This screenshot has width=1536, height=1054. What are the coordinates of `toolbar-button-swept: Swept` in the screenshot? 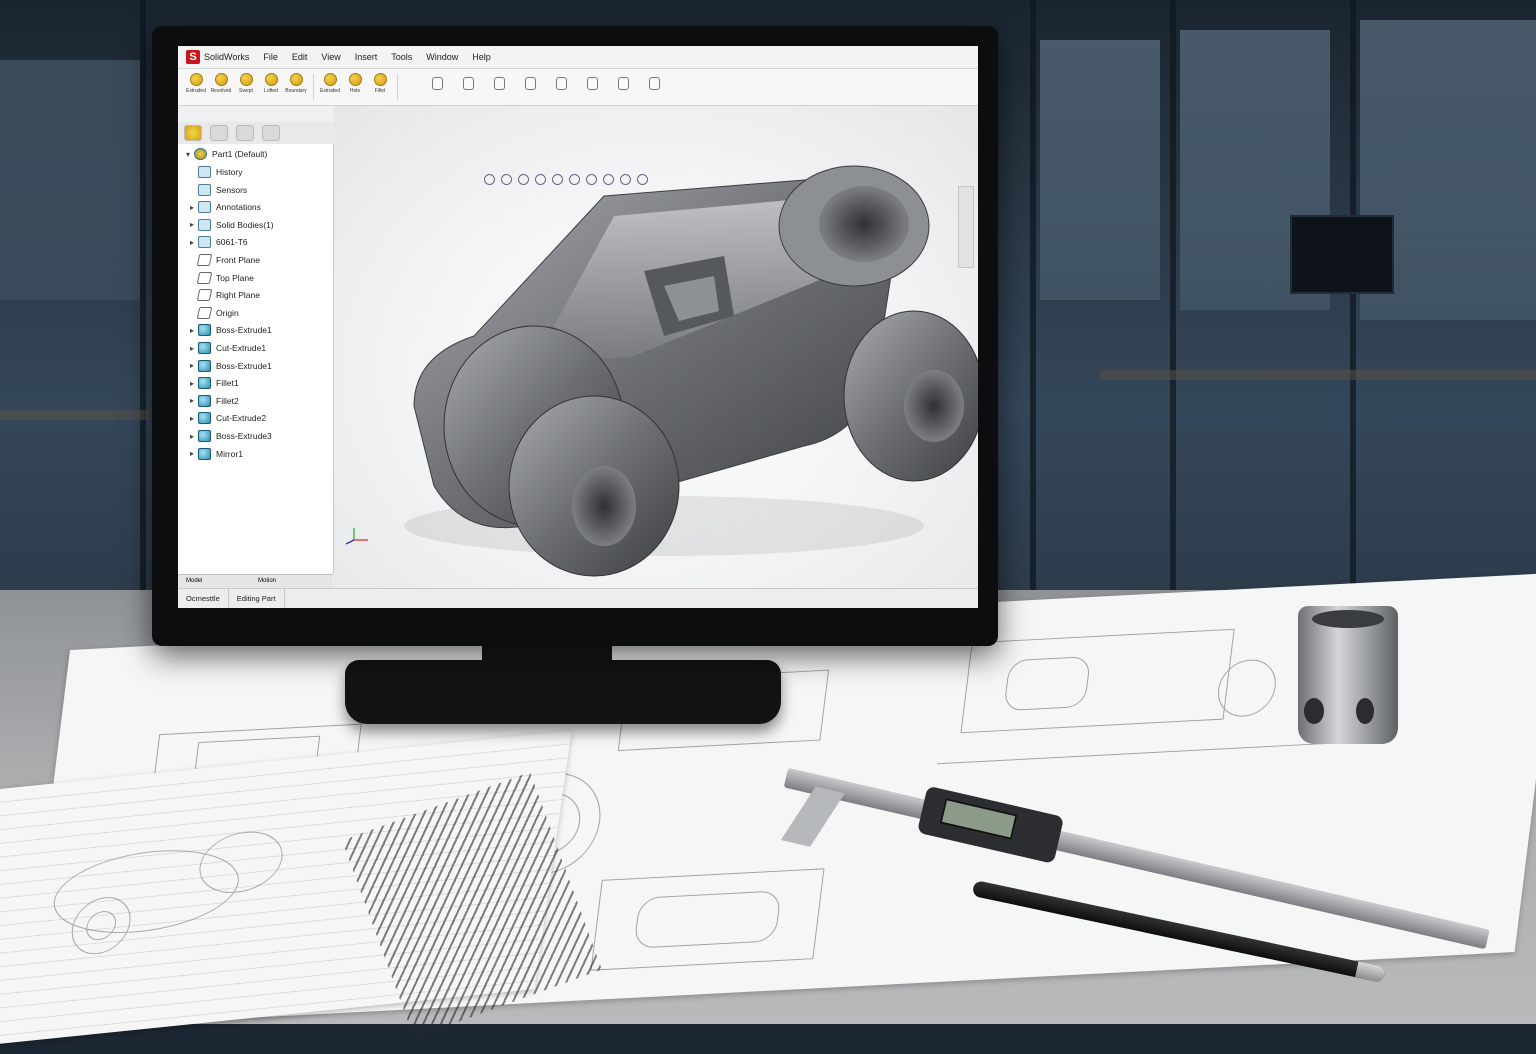 It's located at (246, 81).